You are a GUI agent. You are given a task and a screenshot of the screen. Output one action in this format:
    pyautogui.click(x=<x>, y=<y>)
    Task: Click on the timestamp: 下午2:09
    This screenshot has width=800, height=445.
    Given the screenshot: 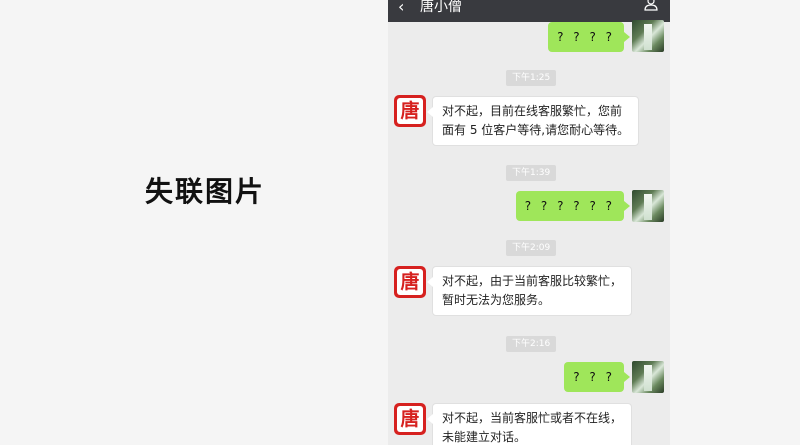 What is the action you would take?
    pyautogui.click(x=531, y=248)
    